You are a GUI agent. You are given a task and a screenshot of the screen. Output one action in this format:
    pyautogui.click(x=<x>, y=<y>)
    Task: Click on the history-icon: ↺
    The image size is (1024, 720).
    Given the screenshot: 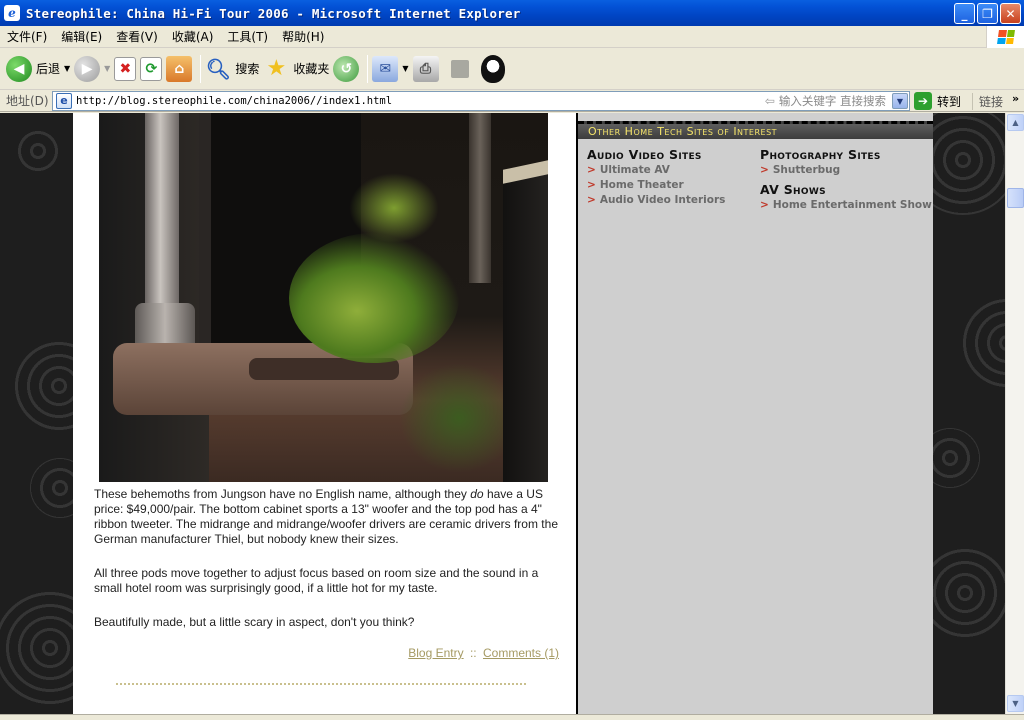 What is the action you would take?
    pyautogui.click(x=346, y=68)
    